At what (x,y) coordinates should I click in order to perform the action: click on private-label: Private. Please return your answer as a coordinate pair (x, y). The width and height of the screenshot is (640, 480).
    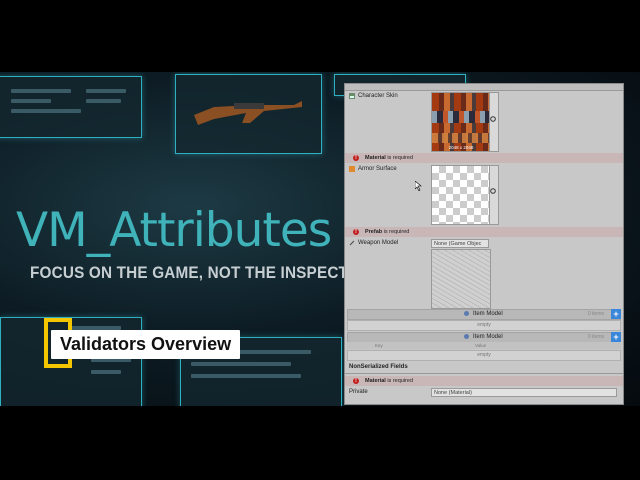
    Looking at the image, I should click on (358, 392).